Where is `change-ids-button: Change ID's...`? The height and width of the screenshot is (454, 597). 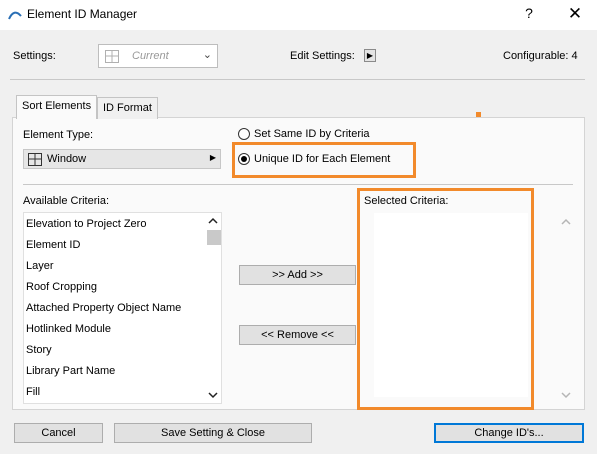 change-ids-button: Change ID's... is located at coordinates (509, 433).